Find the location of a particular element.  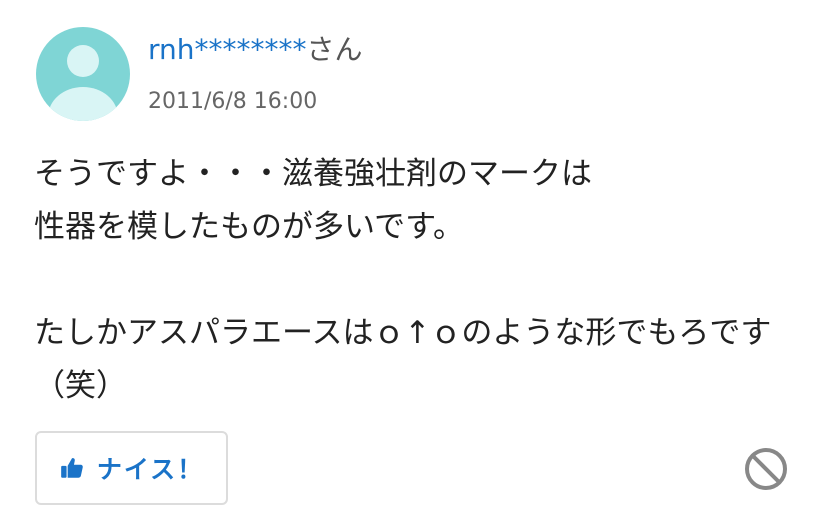

nice-button: ナイス！ is located at coordinates (131, 468).